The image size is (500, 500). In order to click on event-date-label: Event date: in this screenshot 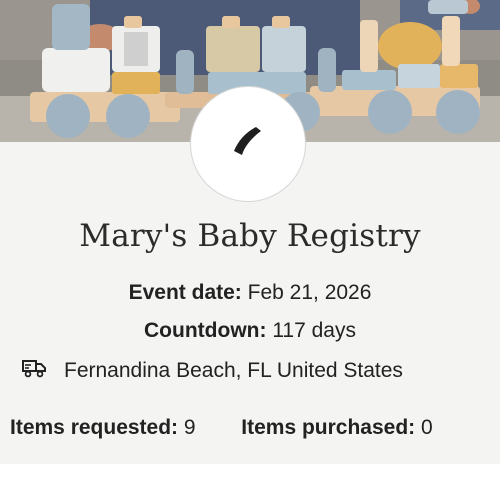, I will do `click(185, 292)`.